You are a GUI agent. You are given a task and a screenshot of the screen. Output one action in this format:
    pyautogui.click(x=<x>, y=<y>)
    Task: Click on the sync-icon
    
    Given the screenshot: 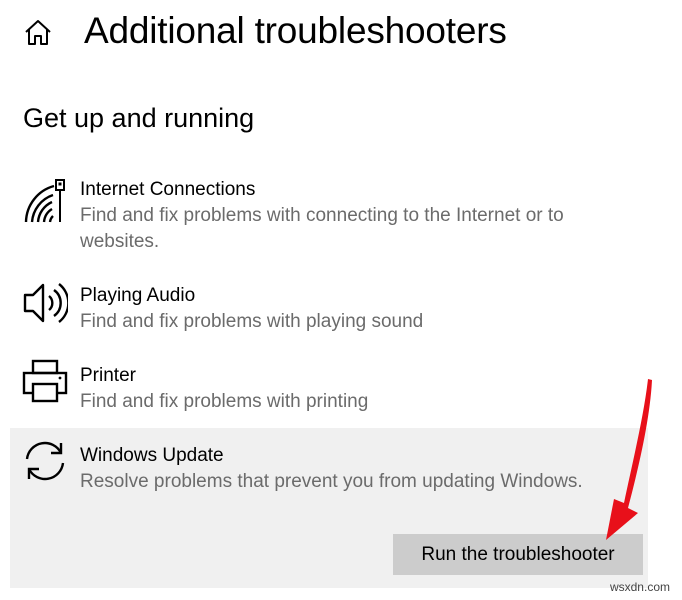 What is the action you would take?
    pyautogui.click(x=45, y=461)
    